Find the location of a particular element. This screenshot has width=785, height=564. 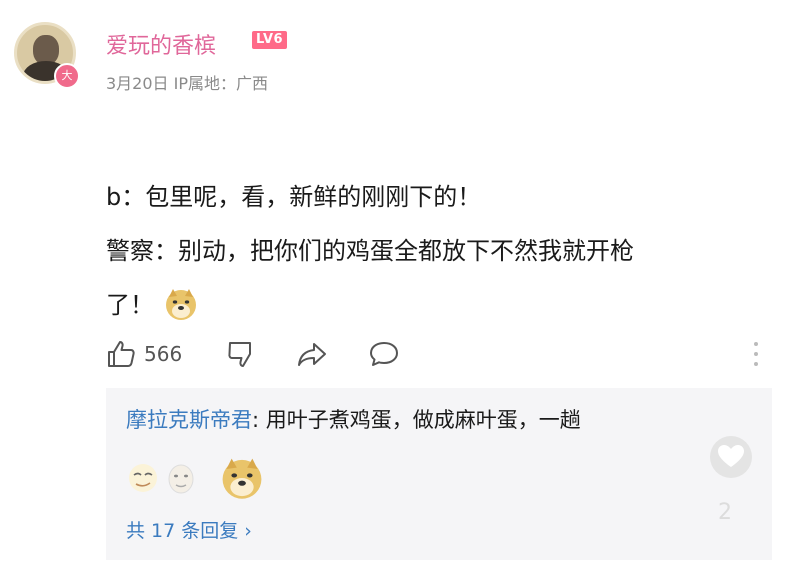

heart-icon is located at coordinates (731, 457).